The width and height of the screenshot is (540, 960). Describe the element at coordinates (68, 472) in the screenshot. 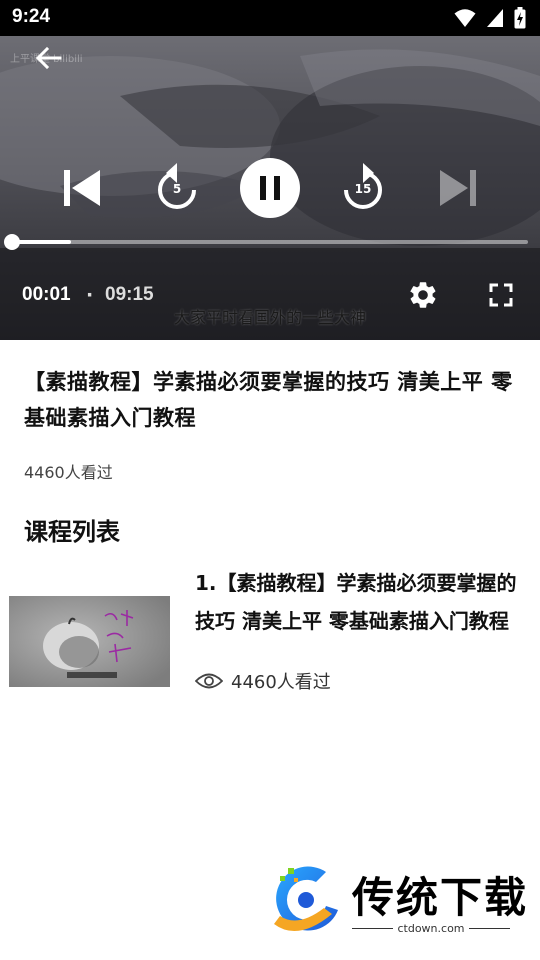

I see `course-views: 4460人看过` at that location.